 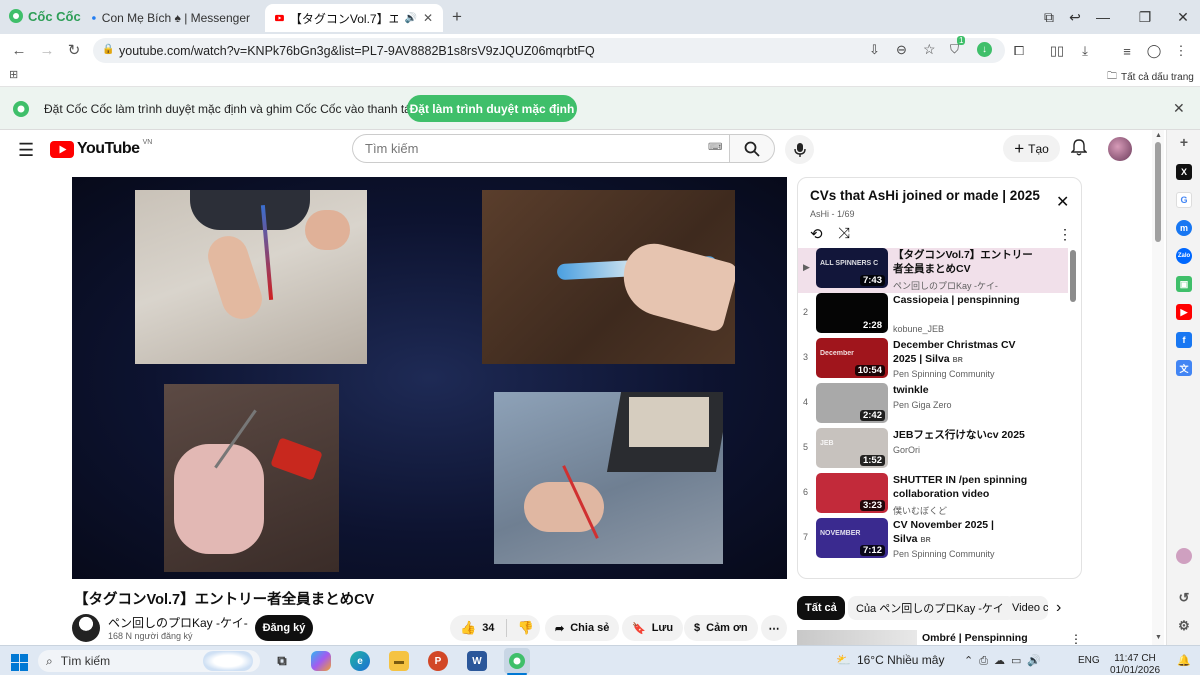 I want to click on minimize-button: —, so click(x=1103, y=17).